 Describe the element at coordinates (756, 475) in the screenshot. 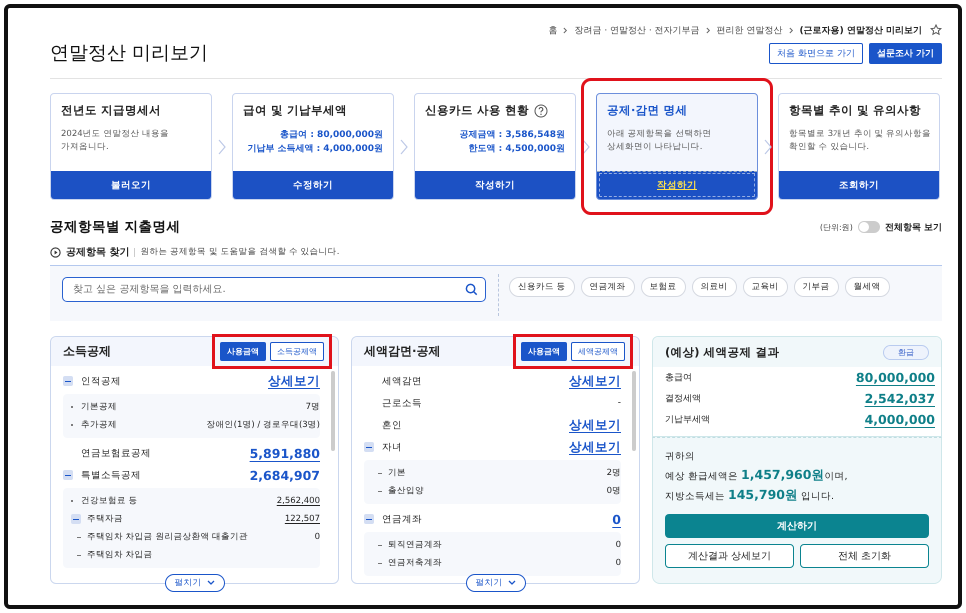

I see `summary-text: 예상 환급세액은 1,457,960원이며,` at that location.